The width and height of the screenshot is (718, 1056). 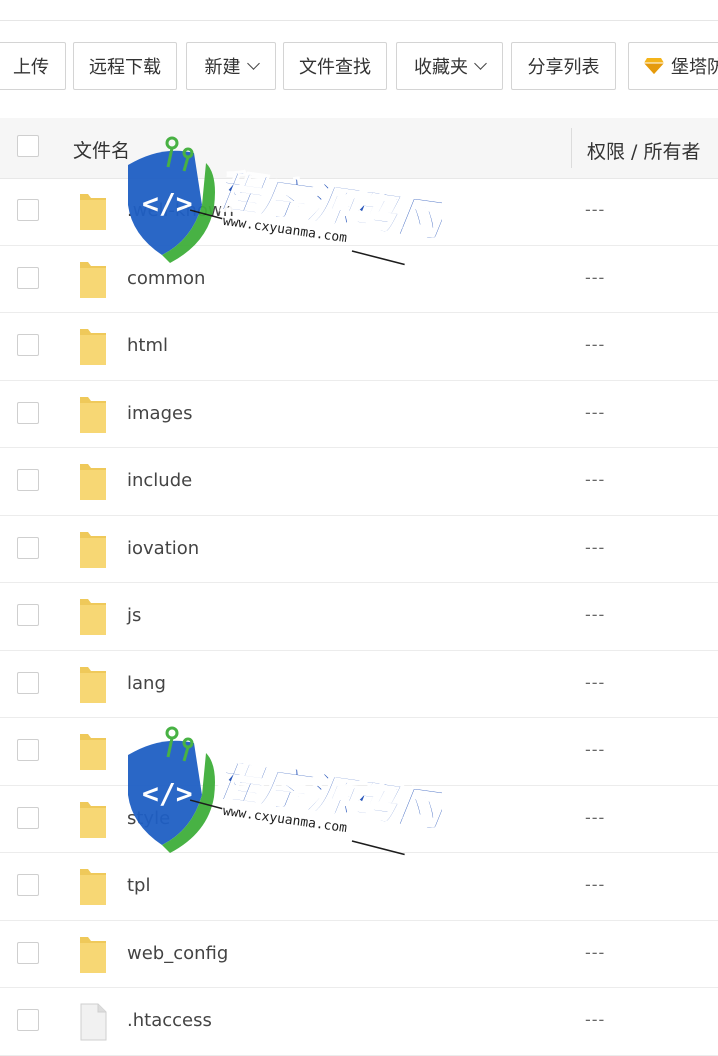 I want to click on file-name: images, so click(x=159, y=413).